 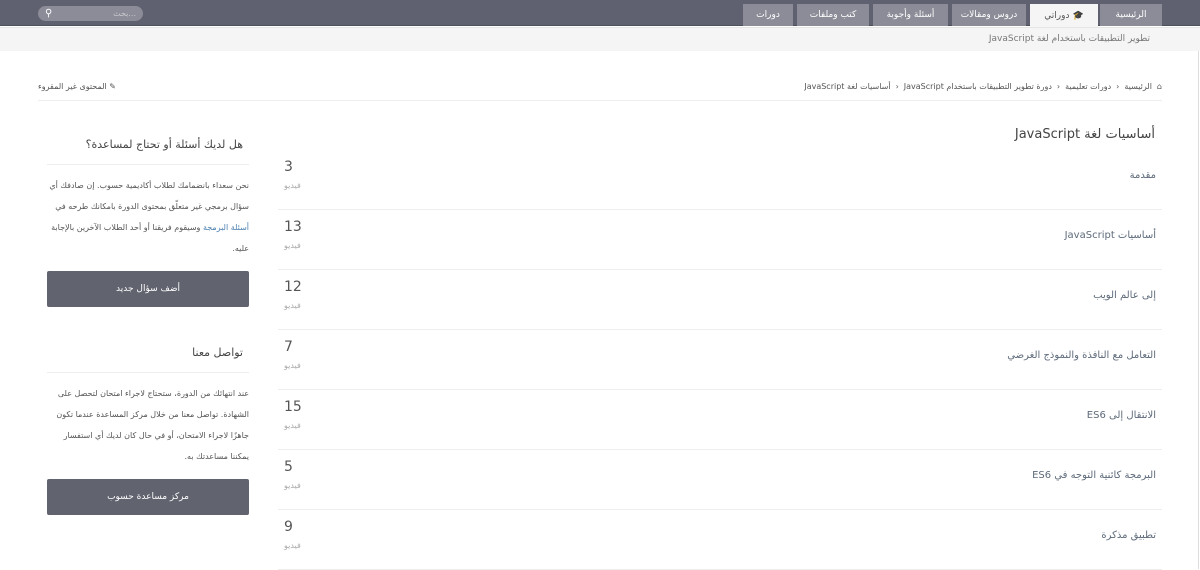 What do you see at coordinates (1078, 15) in the screenshot?
I see `graduation-cap-icon: 🎓` at bounding box center [1078, 15].